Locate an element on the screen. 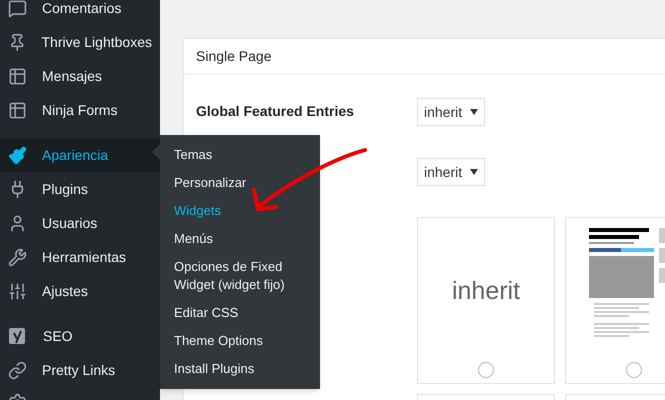 This screenshot has height=400, width=665. seo-logo-icon is located at coordinates (18, 336).